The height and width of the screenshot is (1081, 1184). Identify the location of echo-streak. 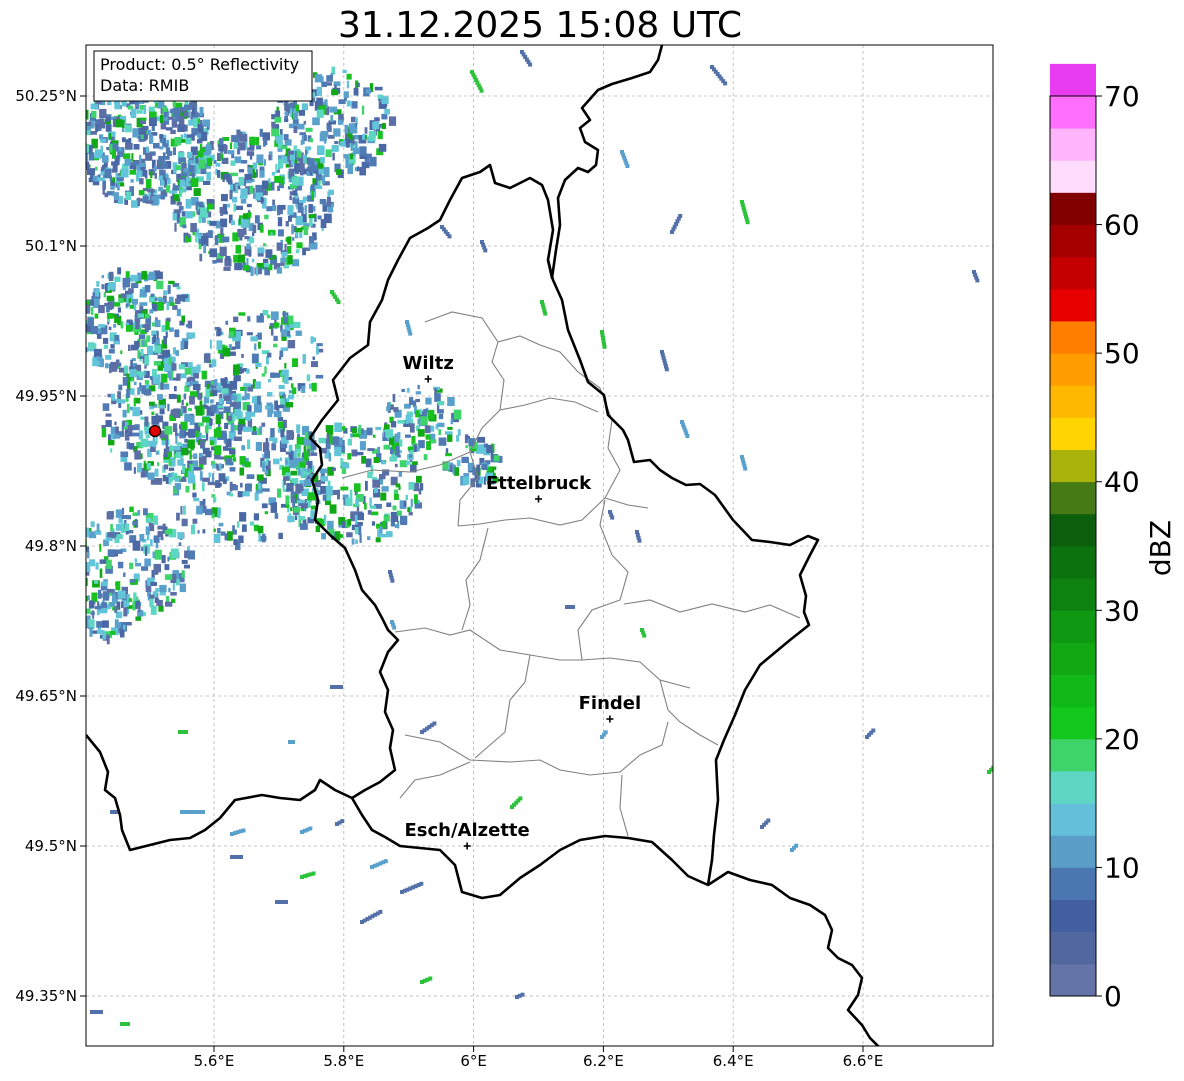
(765, 823).